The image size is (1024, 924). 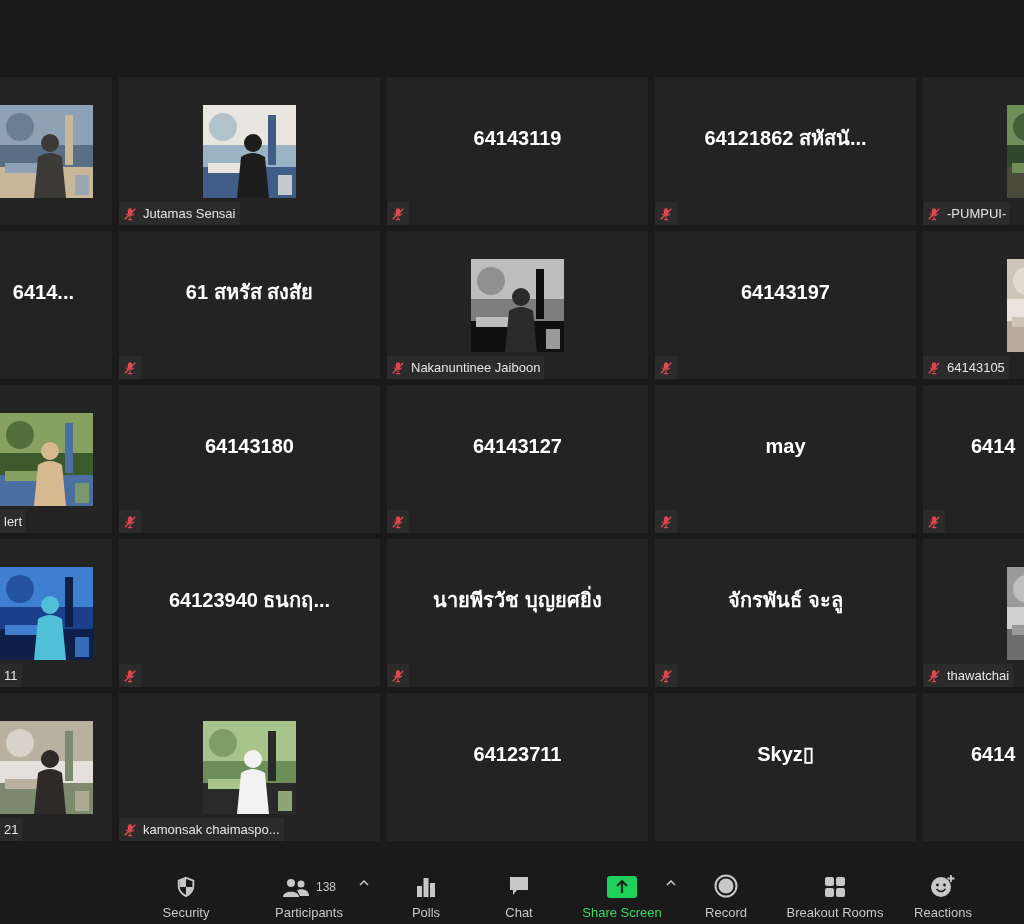 What do you see at coordinates (835, 886) in the screenshot?
I see `grid-icon` at bounding box center [835, 886].